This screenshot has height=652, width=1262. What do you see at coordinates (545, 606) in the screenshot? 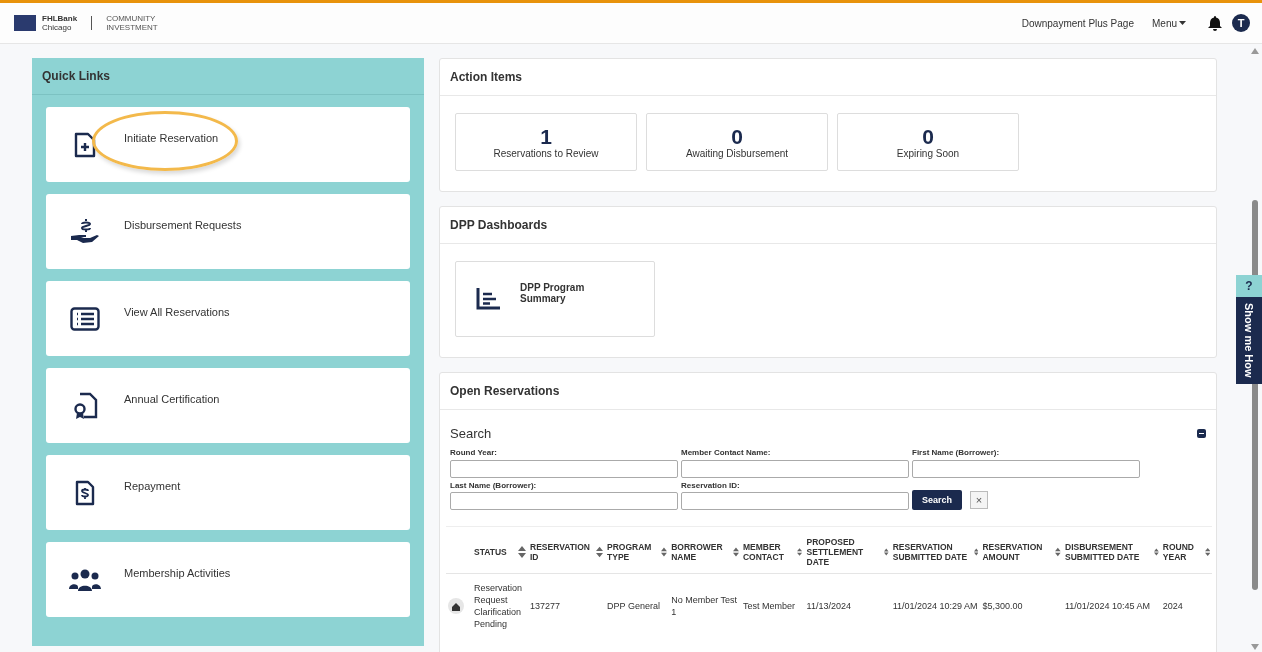
I see `table-cell: 137277` at bounding box center [545, 606].